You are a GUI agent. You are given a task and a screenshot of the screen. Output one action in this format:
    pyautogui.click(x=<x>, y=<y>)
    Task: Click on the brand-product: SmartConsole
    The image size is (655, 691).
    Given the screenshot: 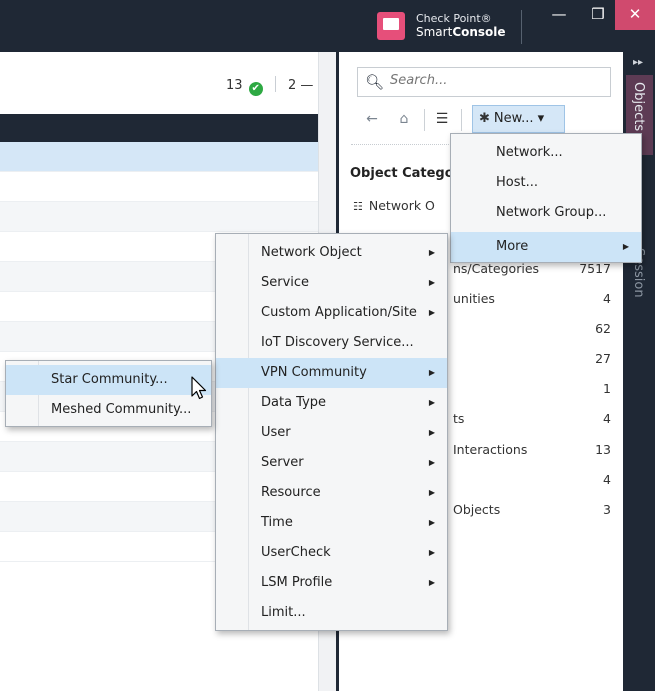 What is the action you would take?
    pyautogui.click(x=461, y=32)
    